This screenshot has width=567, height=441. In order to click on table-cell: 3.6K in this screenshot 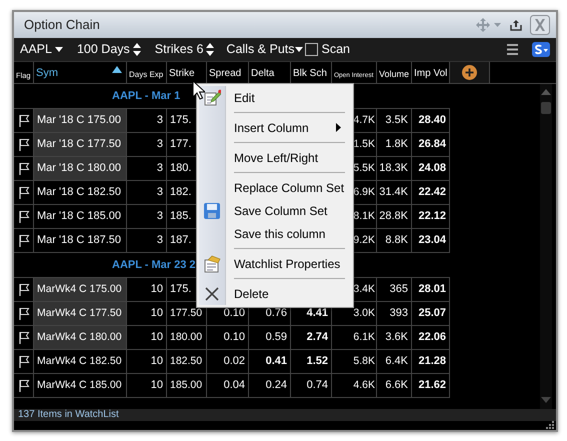, I will do `click(394, 338)`.